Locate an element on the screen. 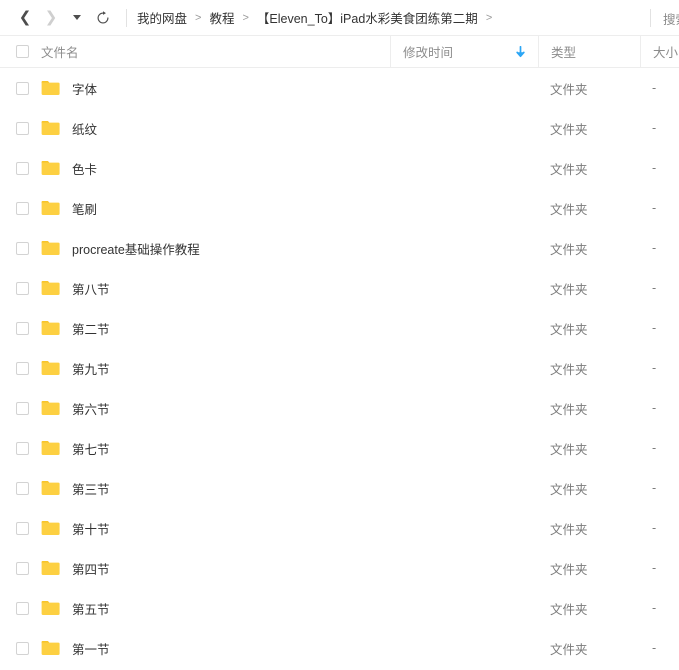 The width and height of the screenshot is (679, 670). table-row: 字体 文件夹 - is located at coordinates (339, 88).